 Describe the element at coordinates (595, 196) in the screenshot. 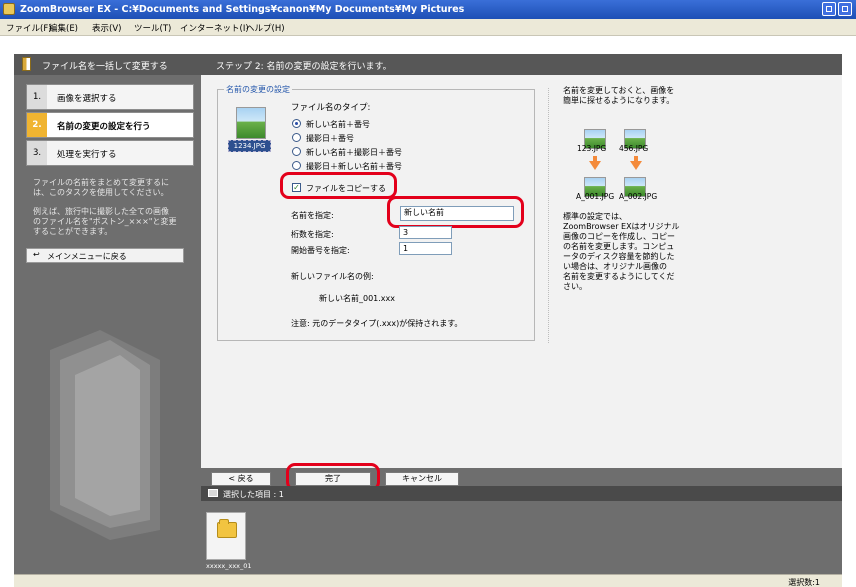

I see `after-filename: A_001.JPG` at that location.